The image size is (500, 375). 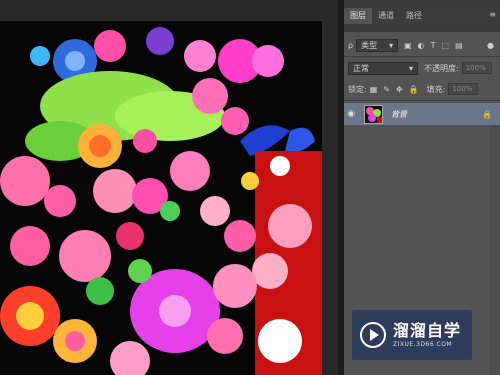 What do you see at coordinates (422, 68) in the screenshot?
I see `blend-row: 正常 ▾ 不透明度: 100%` at bounding box center [422, 68].